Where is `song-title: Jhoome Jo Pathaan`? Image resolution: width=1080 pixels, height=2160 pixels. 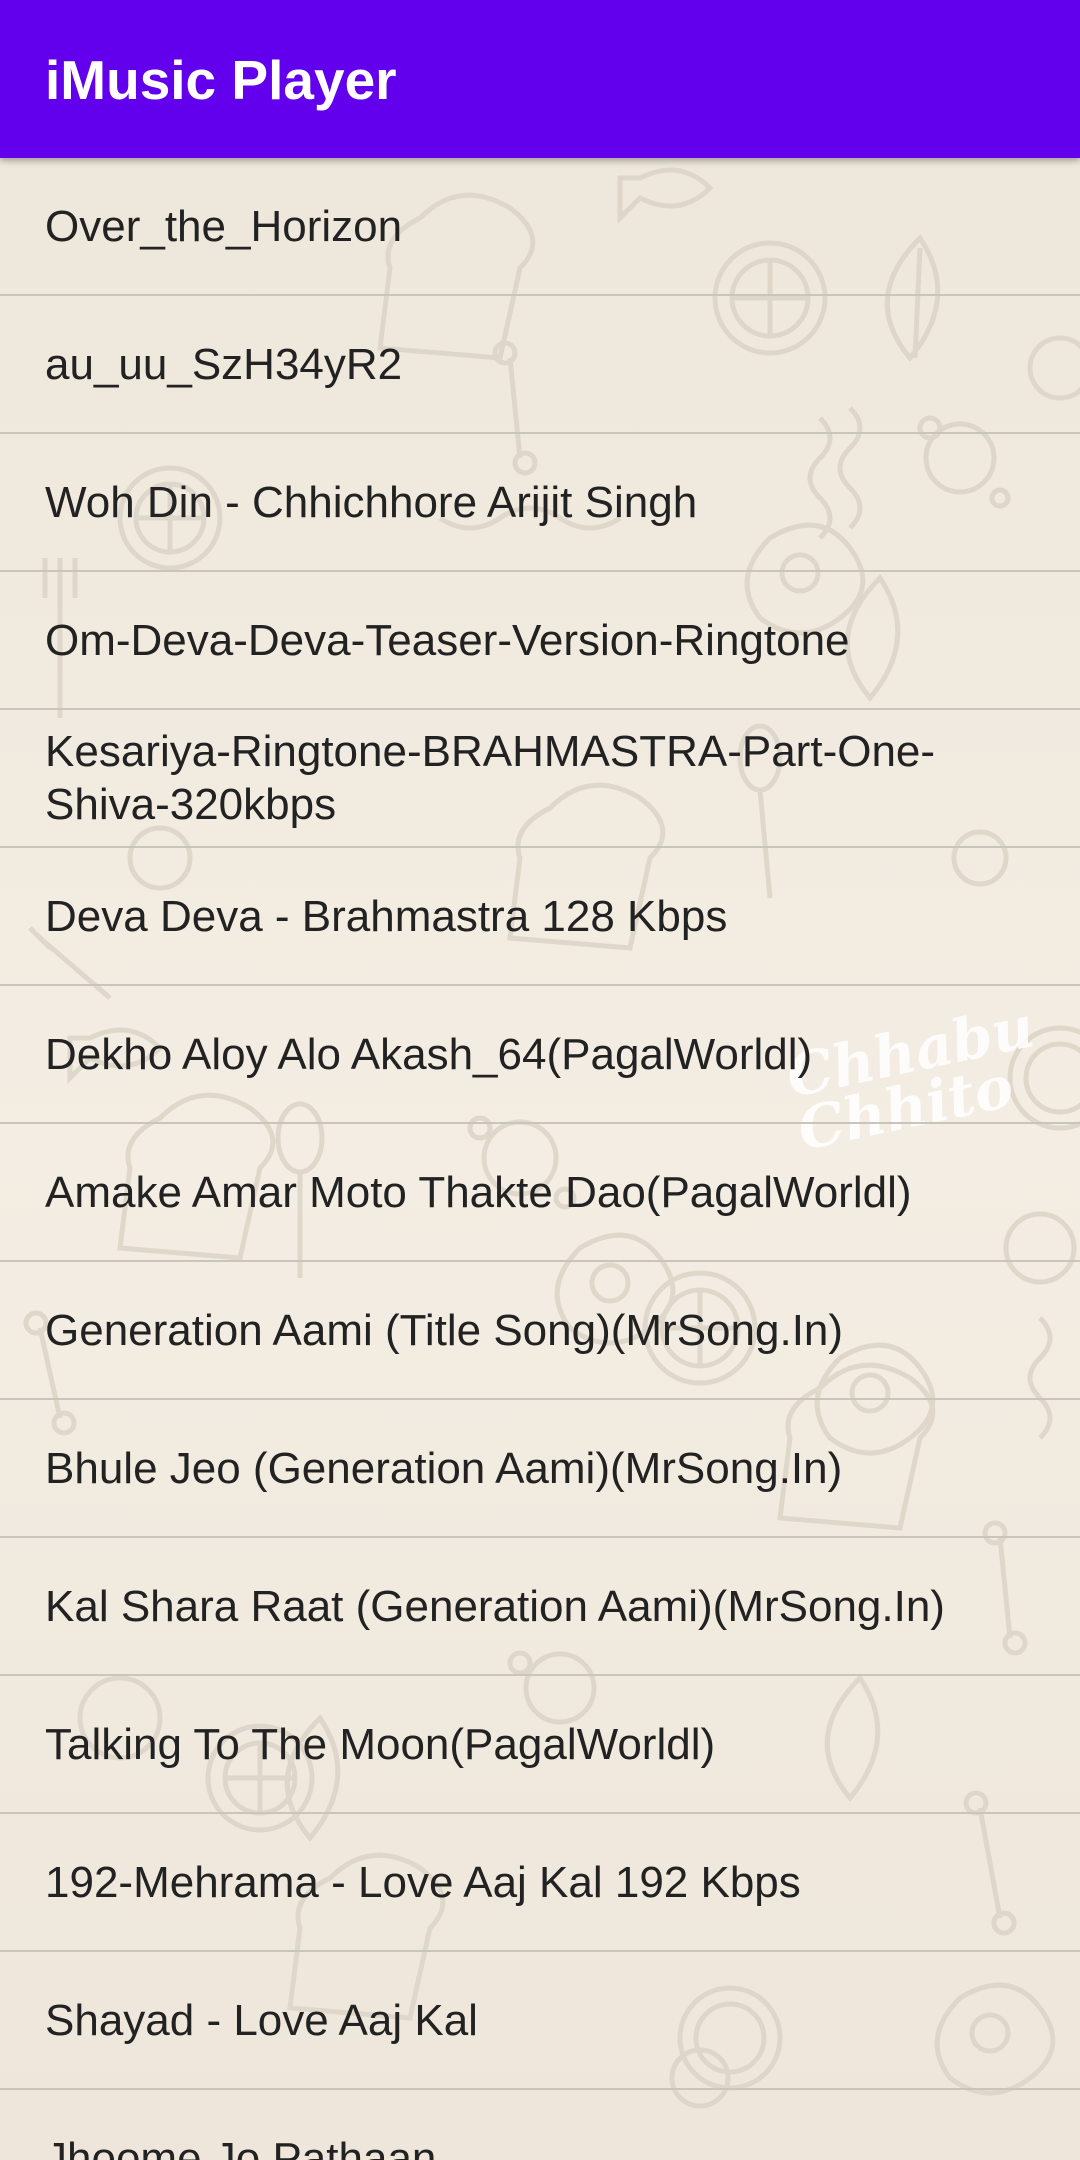
song-title: Jhoome Jo Pathaan is located at coordinates (241, 2146).